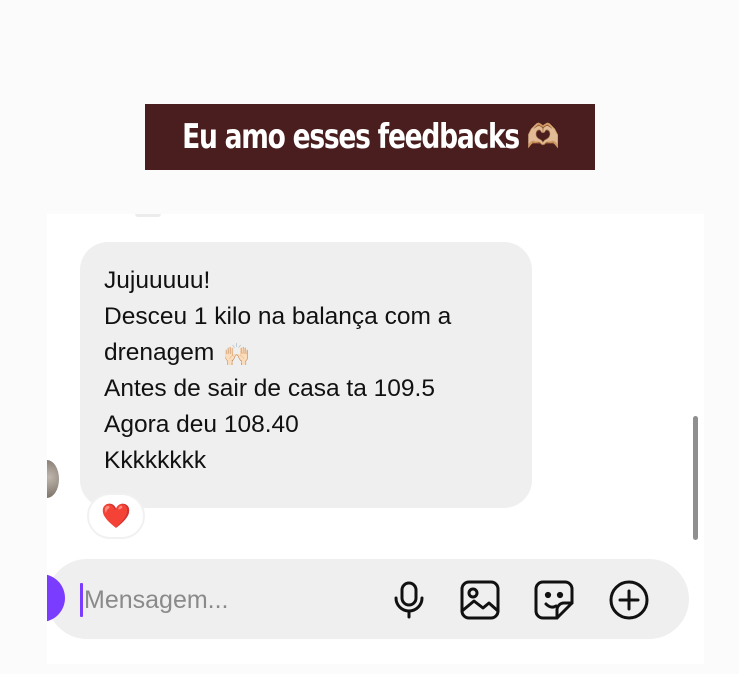 This screenshot has width=739, height=674. I want to click on more-options-button, so click(629, 600).